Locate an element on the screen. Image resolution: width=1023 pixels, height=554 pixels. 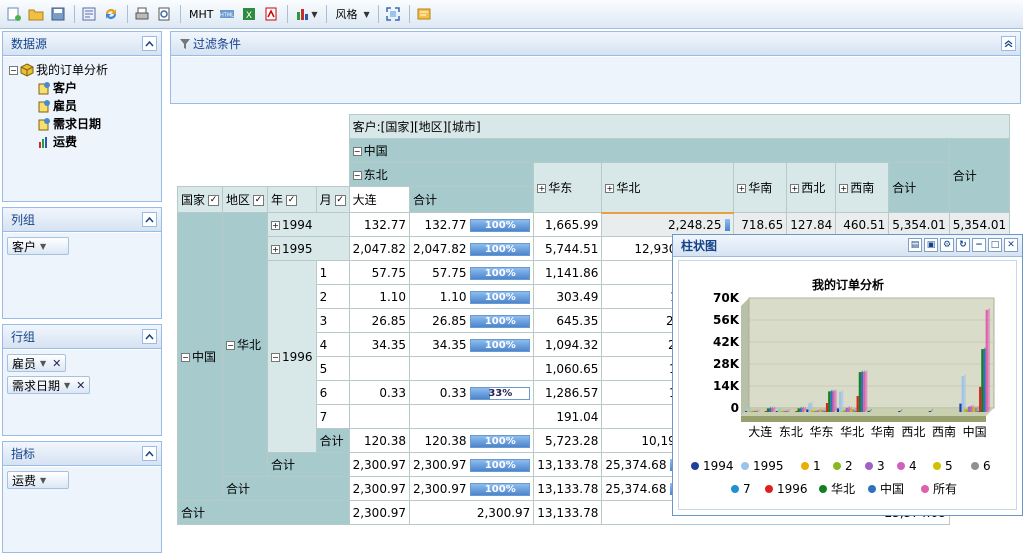
row-header-month: 2 is located at coordinates (332, 296).